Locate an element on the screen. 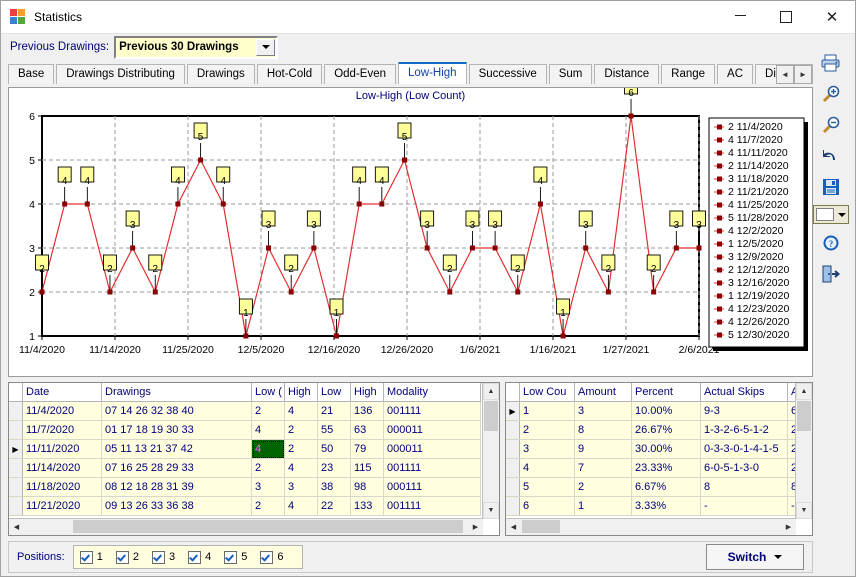  color-picker is located at coordinates (831, 214).